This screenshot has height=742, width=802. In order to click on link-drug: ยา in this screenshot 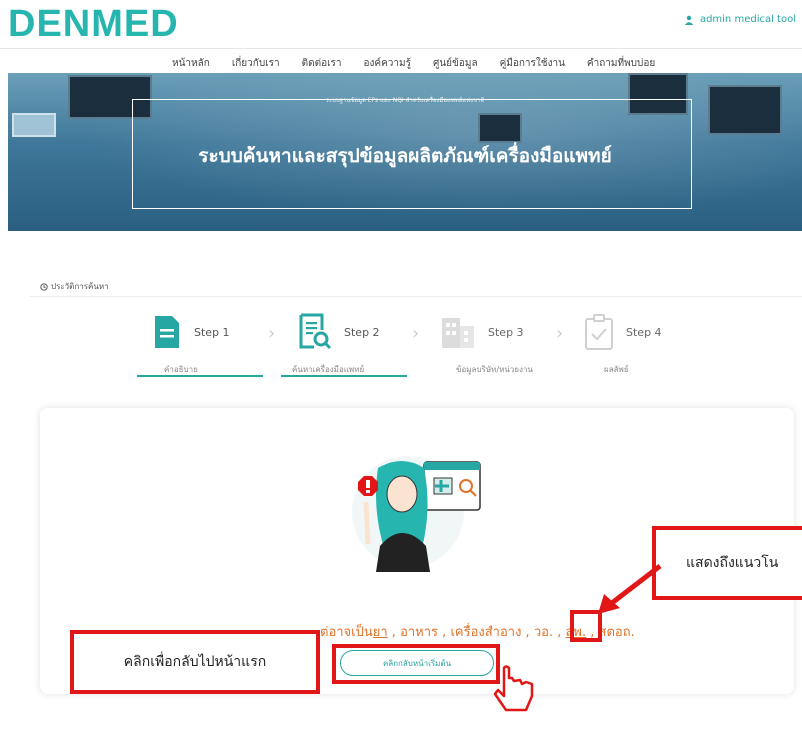, I will do `click(380, 632)`.